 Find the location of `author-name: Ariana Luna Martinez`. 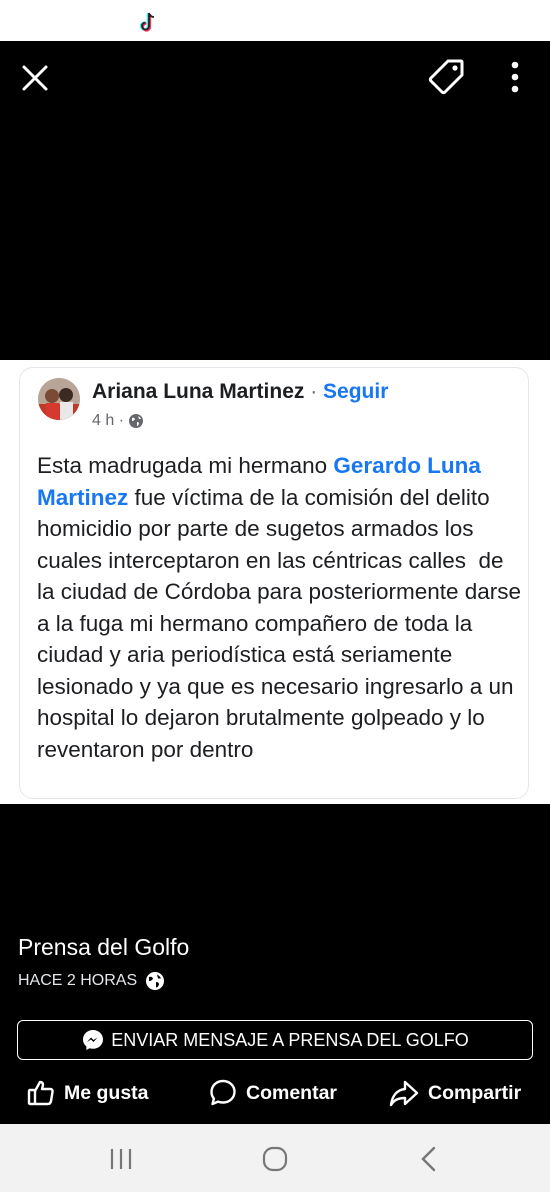

author-name: Ariana Luna Martinez is located at coordinates (198, 391).